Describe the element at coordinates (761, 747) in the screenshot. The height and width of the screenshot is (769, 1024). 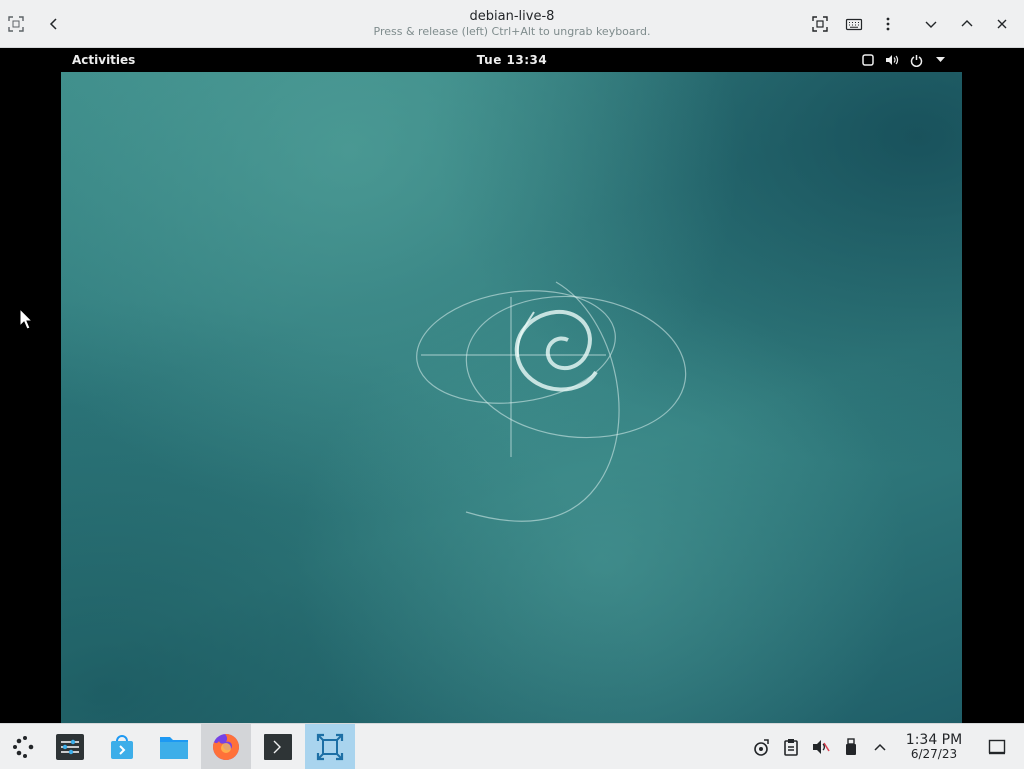
I see `network-tray-icon` at that location.